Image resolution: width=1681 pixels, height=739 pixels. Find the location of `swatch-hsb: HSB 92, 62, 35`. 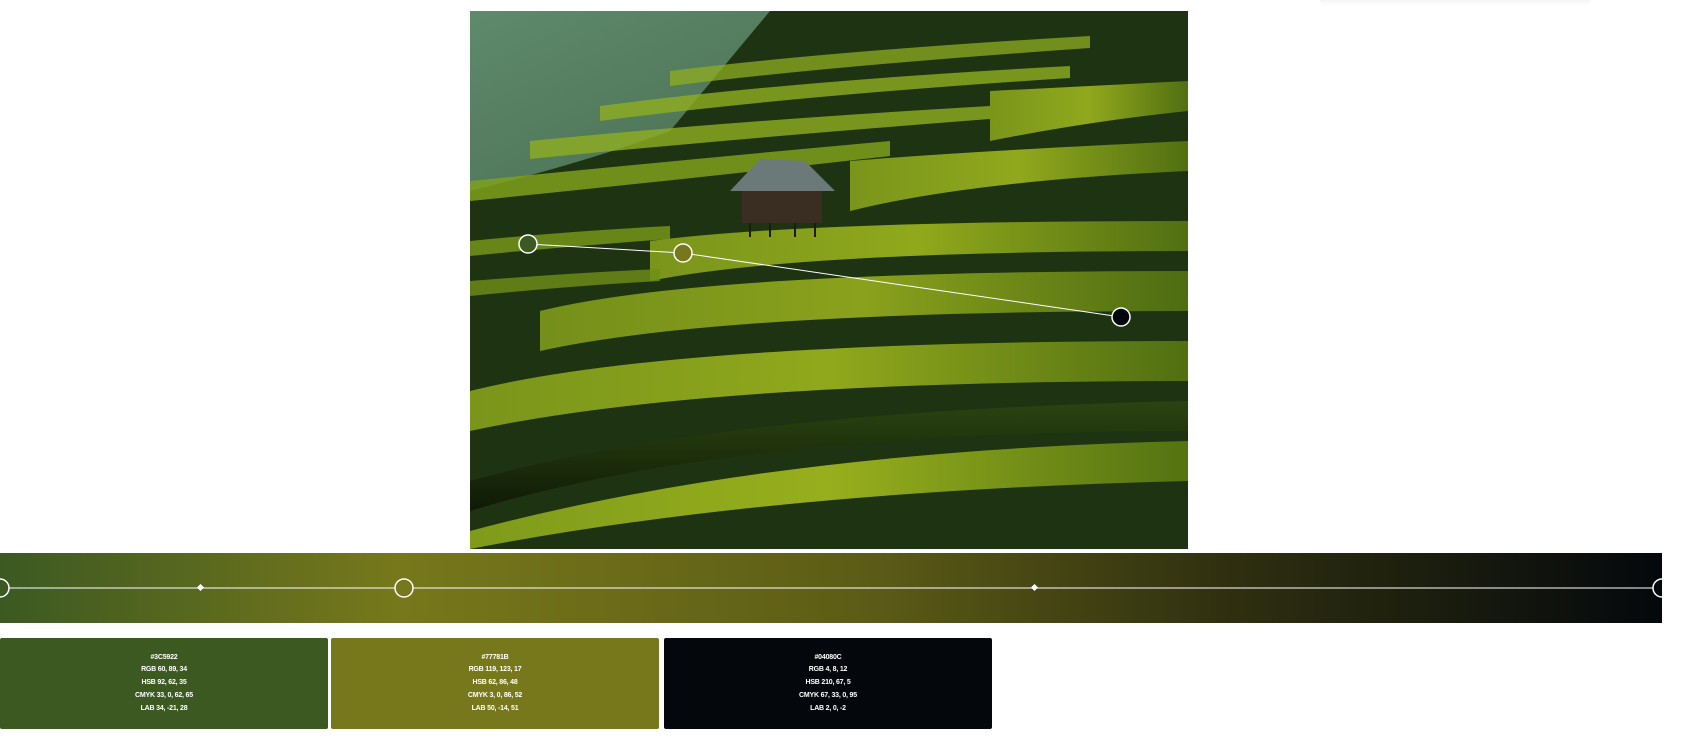

swatch-hsb: HSB 92, 62, 35 is located at coordinates (164, 683).